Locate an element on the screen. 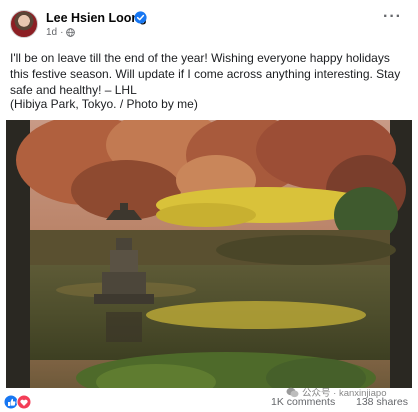 Image resolution: width=418 pixels, height=412 pixels. more-options-icon: ··· is located at coordinates (392, 17).